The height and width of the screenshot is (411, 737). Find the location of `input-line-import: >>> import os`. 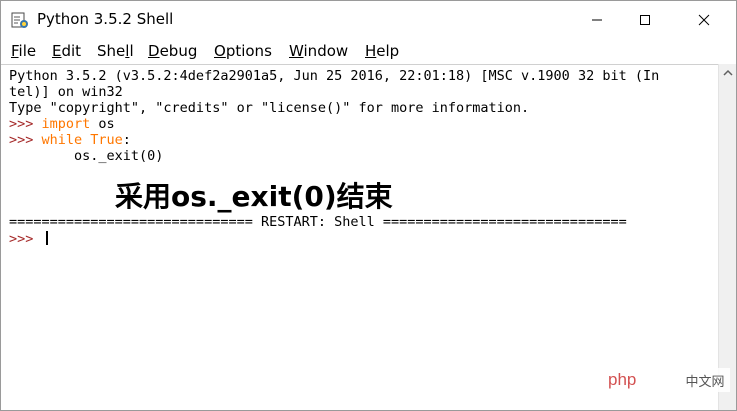

input-line-import: >>> import os is located at coordinates (62, 124).